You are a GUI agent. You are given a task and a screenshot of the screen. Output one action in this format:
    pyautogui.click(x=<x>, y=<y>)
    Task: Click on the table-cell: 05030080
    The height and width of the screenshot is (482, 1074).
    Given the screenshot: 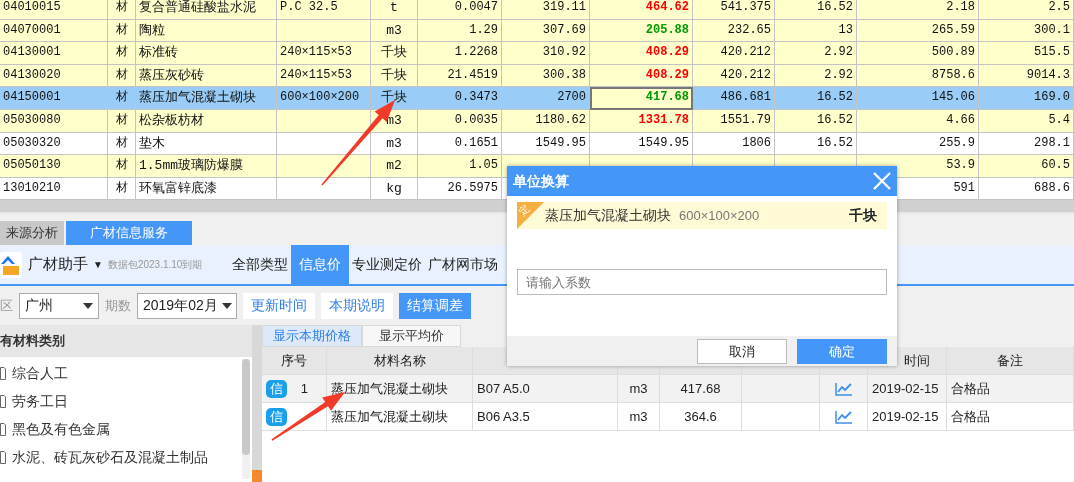 What is the action you would take?
    pyautogui.click(x=54, y=121)
    